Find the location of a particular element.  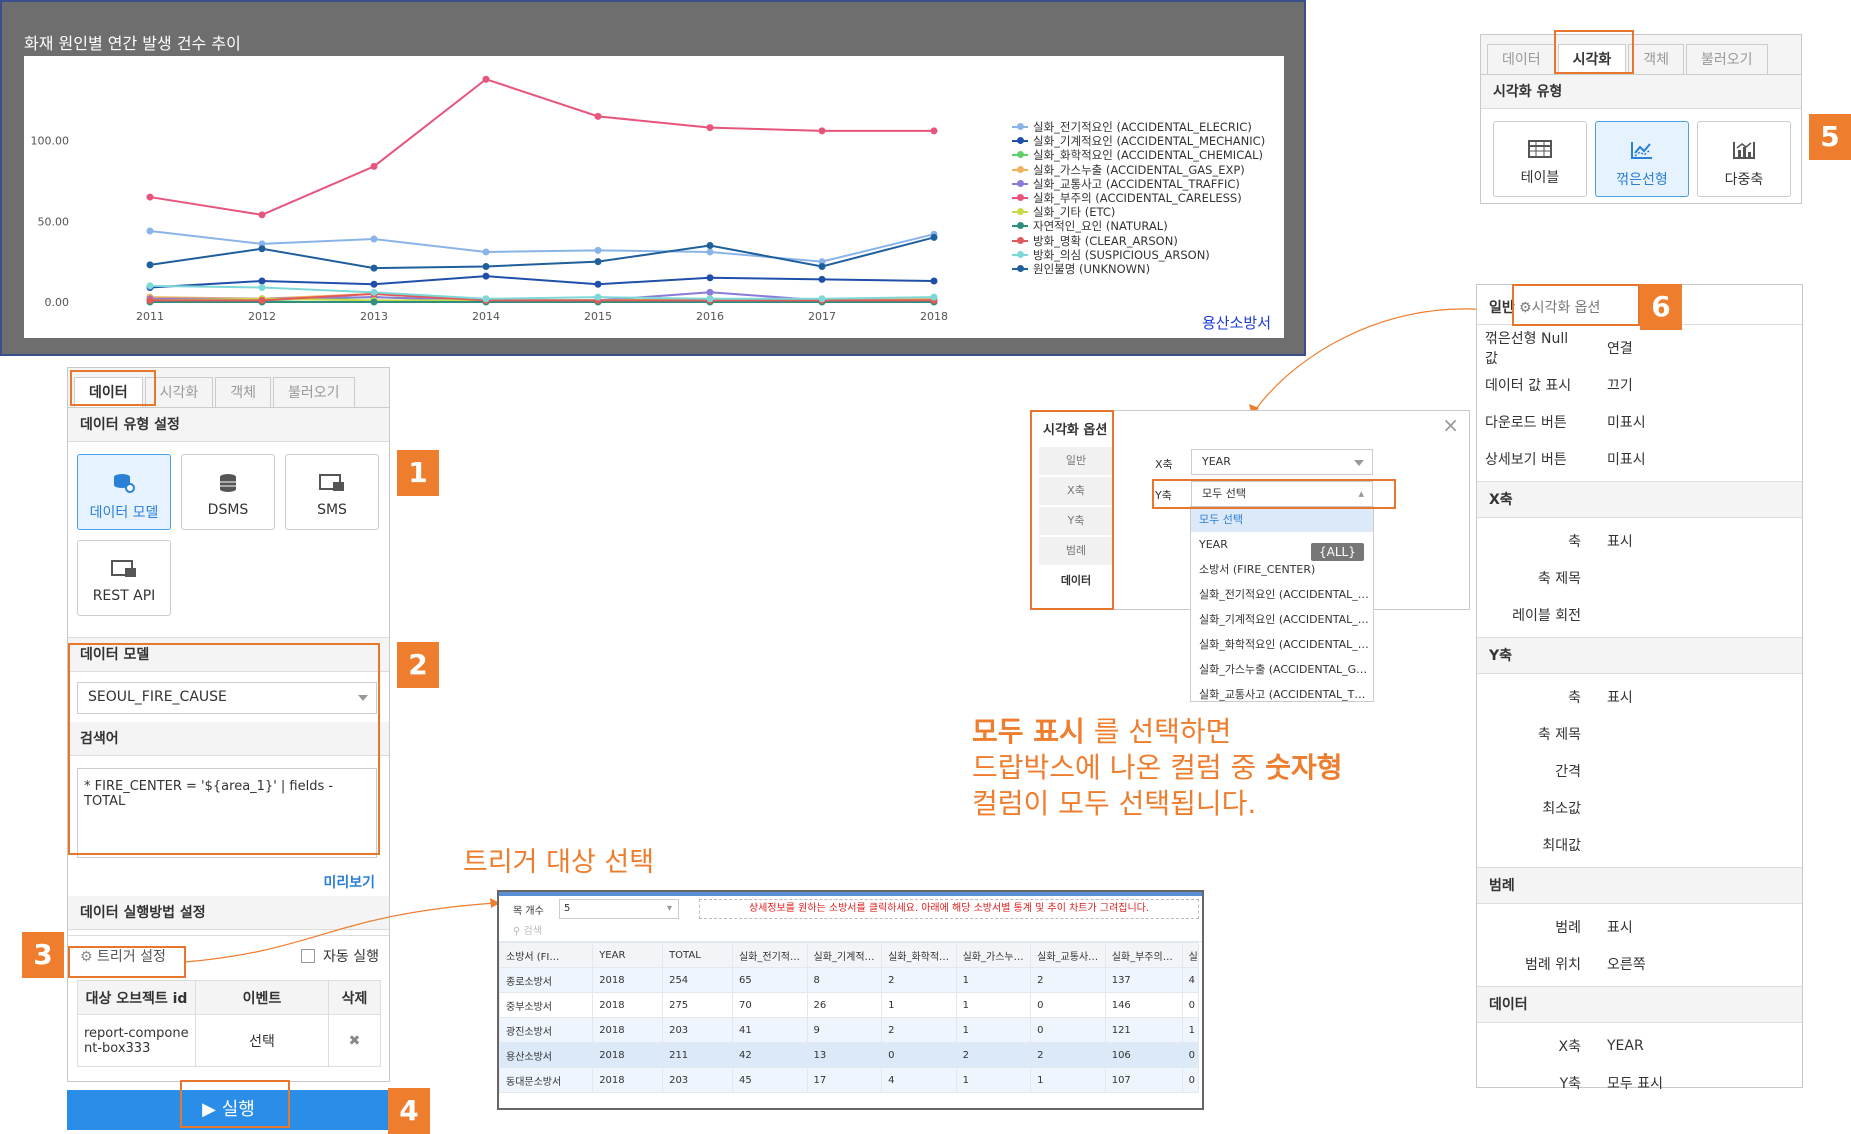

multi-axis-icon is located at coordinates (1744, 152).